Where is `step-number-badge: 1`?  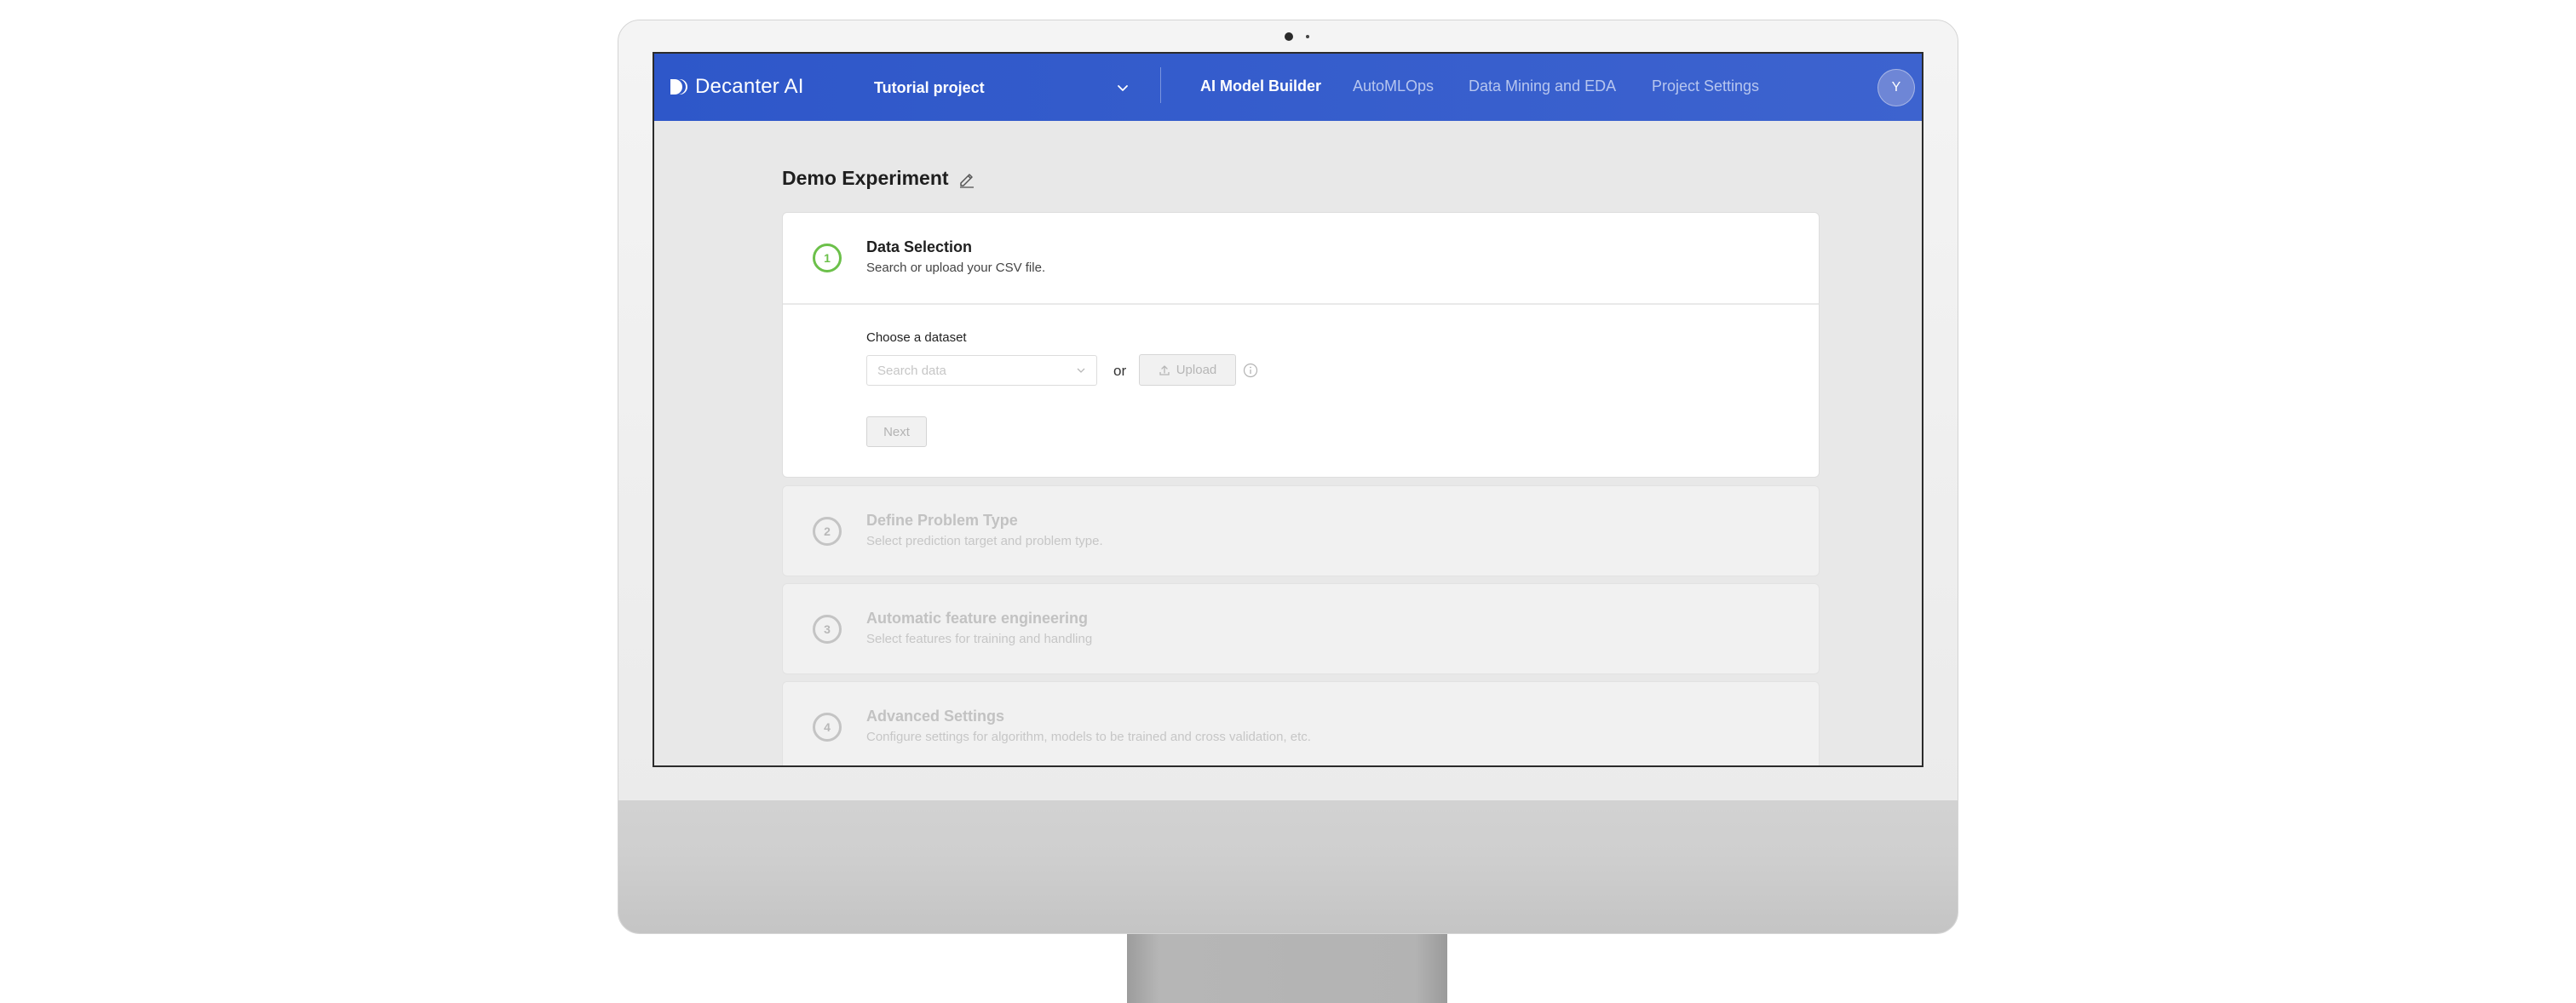 step-number-badge: 1 is located at coordinates (828, 258).